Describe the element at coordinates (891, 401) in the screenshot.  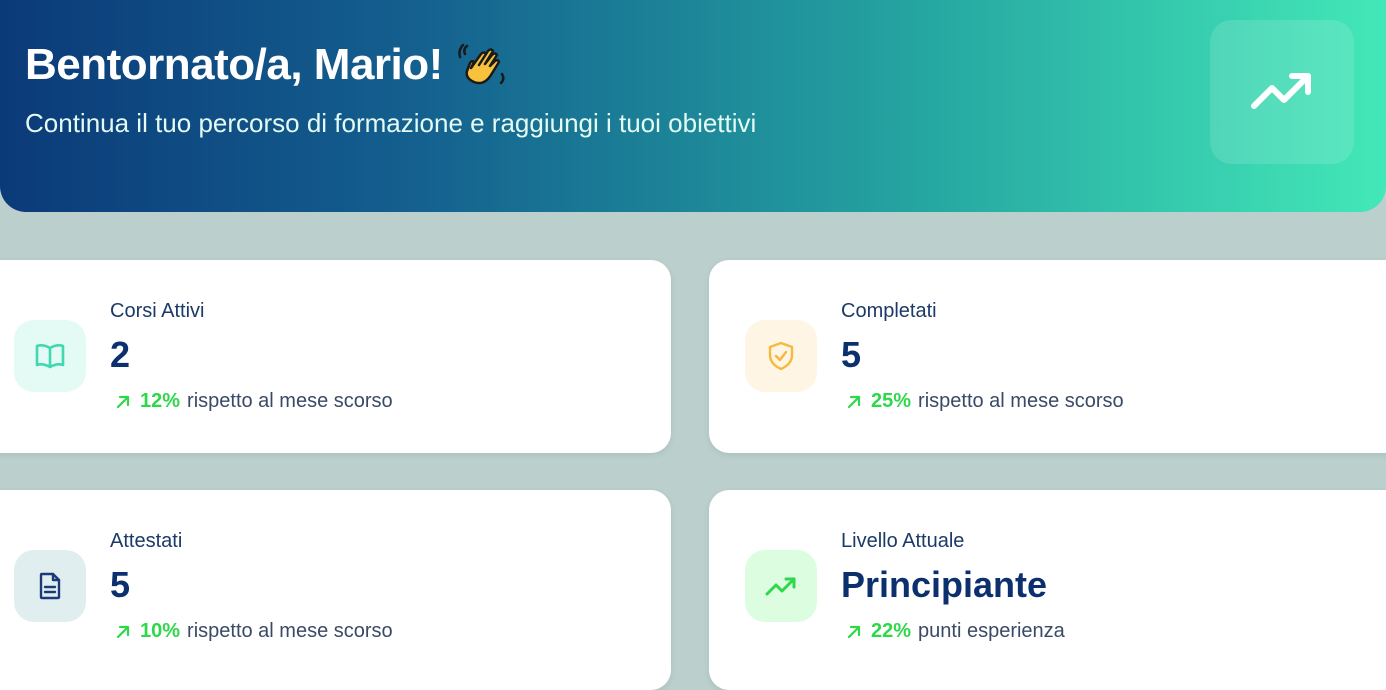
I see `trend-percent: 25%` at that location.